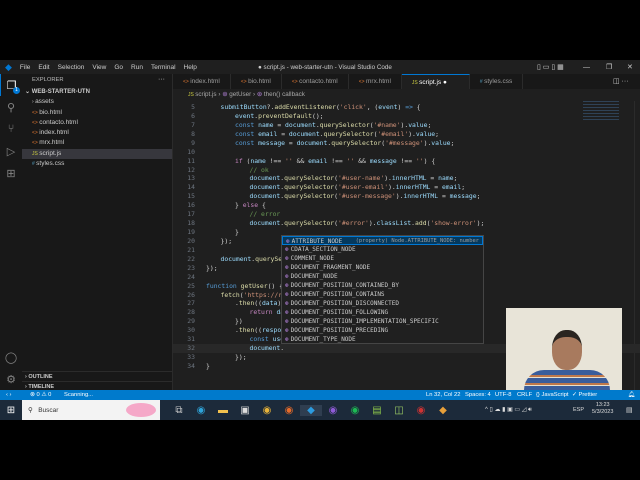  What do you see at coordinates (382, 330) in the screenshot?
I see `suggestion-item: ⊛ DOCUMENT_POSITION_PRECEDING` at bounding box center [382, 330].